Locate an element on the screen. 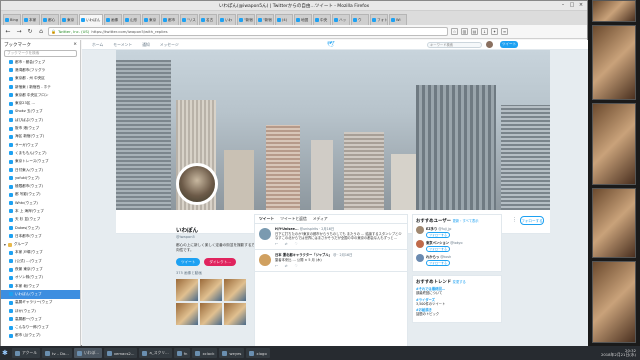 The height and width of the screenshot is (360, 640). reload-button: ↻ is located at coordinates (30, 32).